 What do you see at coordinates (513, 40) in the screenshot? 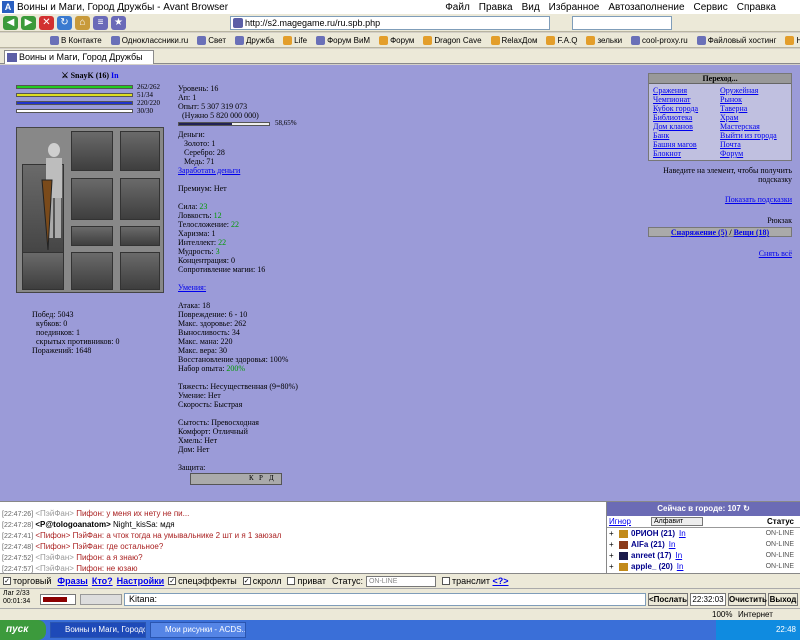
I see `link-item: RelaxДом` at bounding box center [513, 40].